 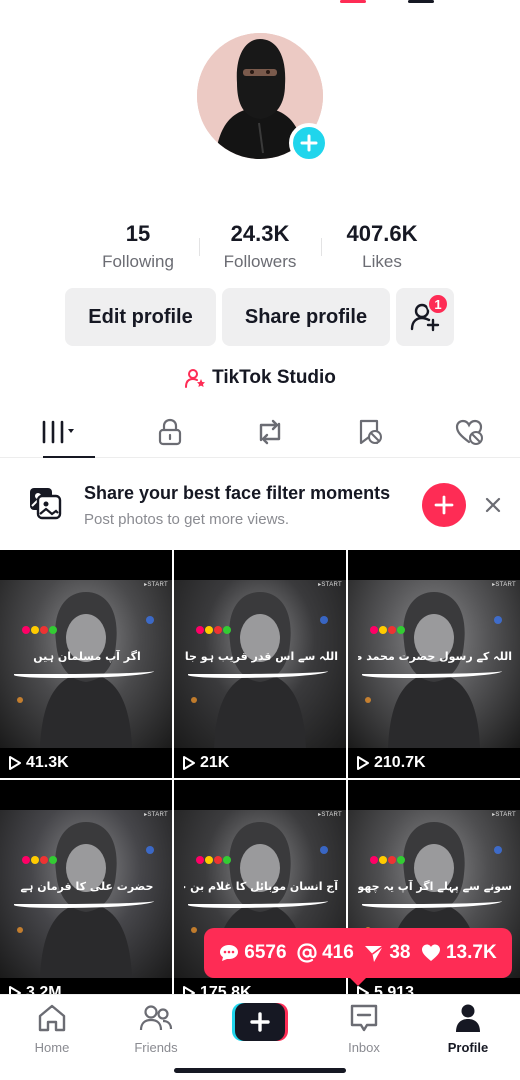 I want to click on banner-title: Share your best face filter moments, so click(x=237, y=492).